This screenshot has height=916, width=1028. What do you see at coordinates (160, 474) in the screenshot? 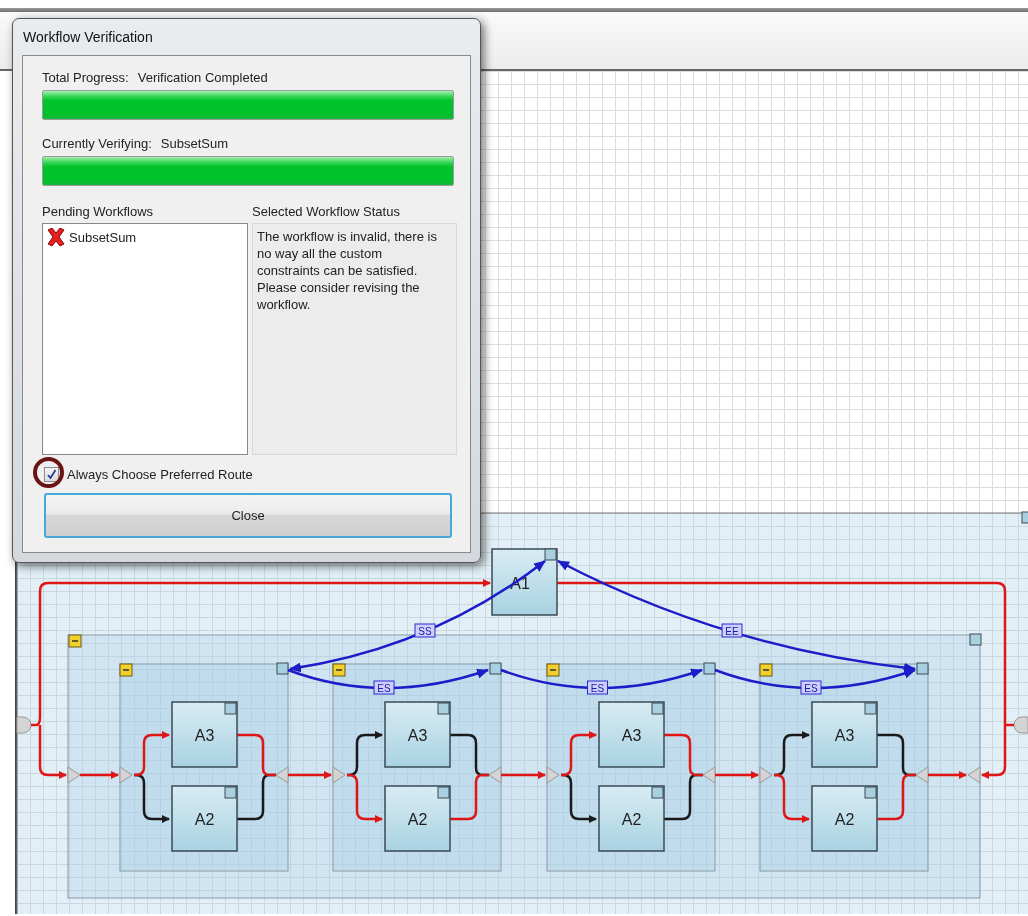
I see `checkbox-label: Always Choose Preferred Route` at bounding box center [160, 474].